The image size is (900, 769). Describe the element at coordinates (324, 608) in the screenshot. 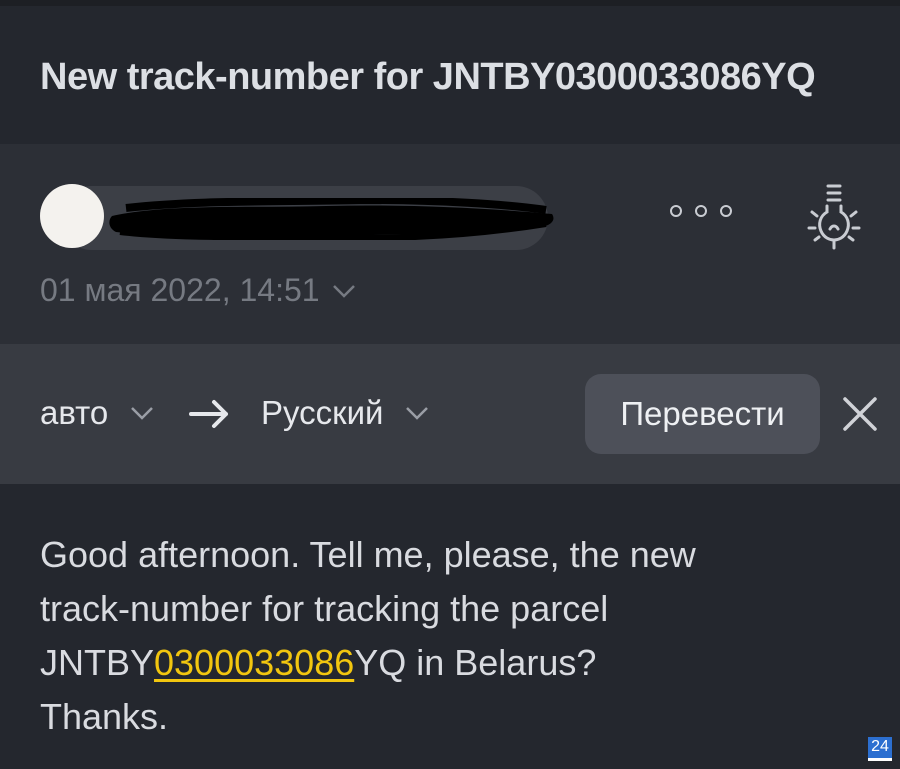

I see `message-line: track-number for tracking the parcel` at that location.